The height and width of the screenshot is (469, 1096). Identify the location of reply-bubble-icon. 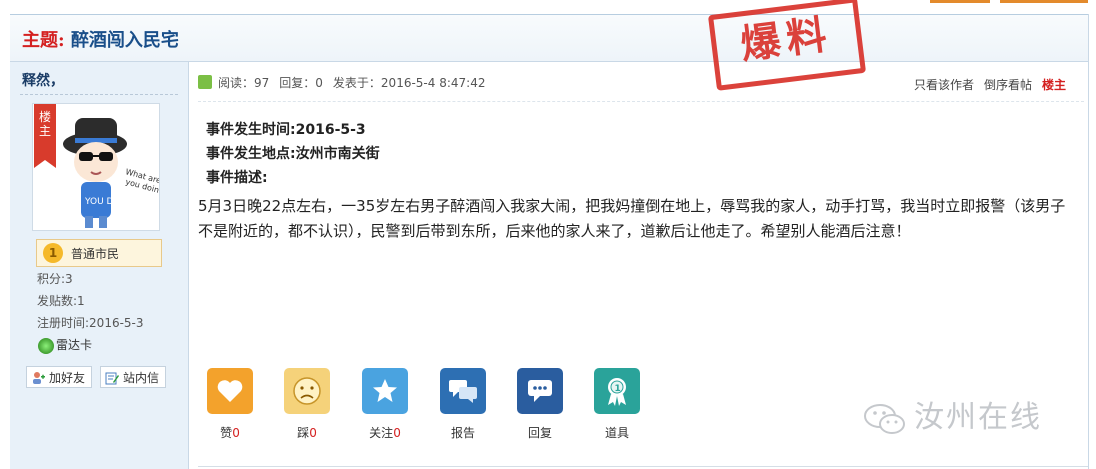
(540, 391).